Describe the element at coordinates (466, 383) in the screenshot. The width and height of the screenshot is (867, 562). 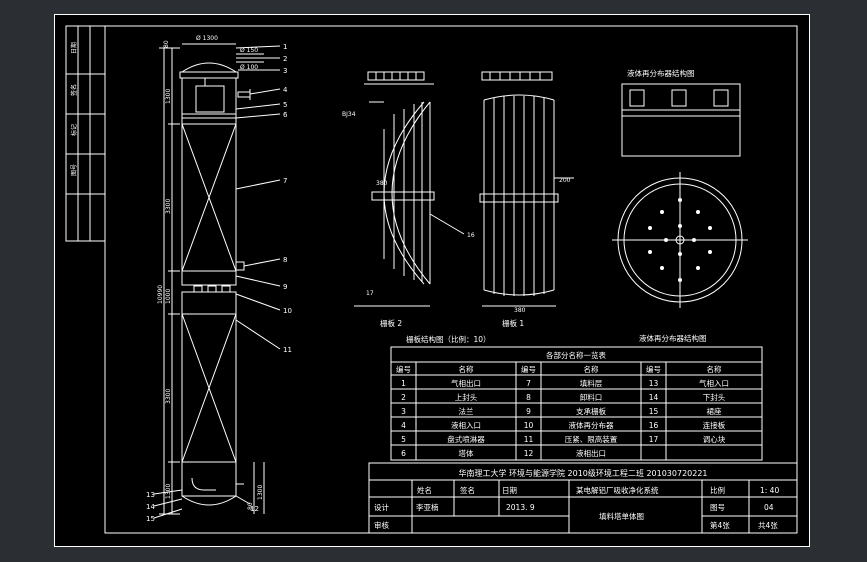
I see `table-cell: 气相出口` at that location.